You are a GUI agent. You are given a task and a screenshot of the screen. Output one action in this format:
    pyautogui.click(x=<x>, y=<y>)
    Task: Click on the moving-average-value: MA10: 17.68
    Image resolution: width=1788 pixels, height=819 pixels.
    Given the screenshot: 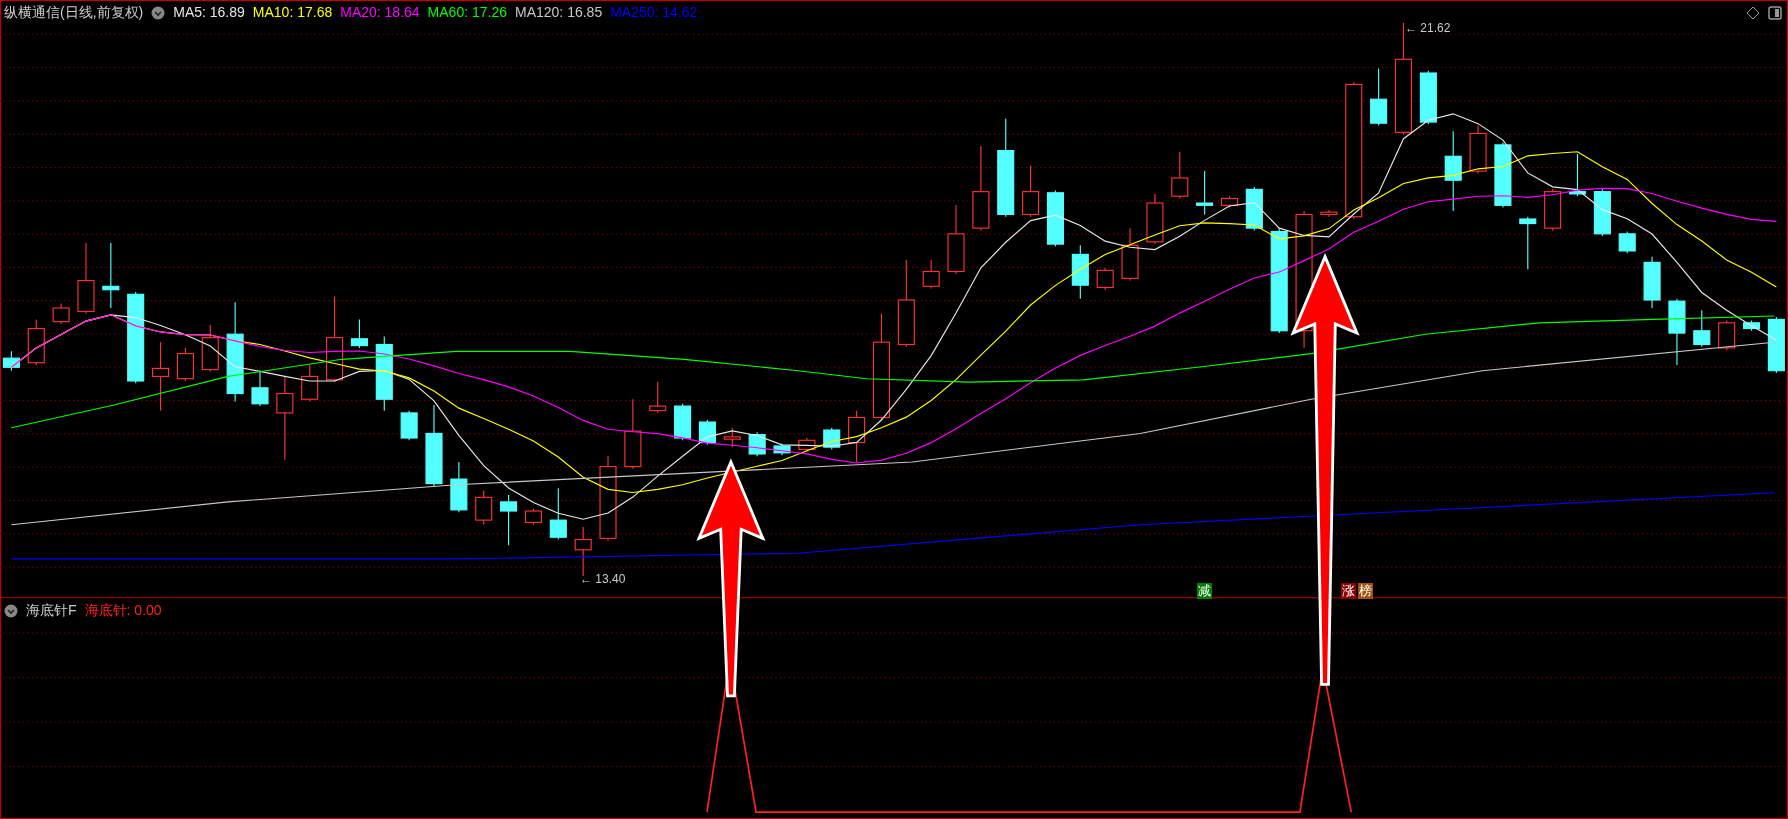 What is the action you would take?
    pyautogui.click(x=292, y=12)
    